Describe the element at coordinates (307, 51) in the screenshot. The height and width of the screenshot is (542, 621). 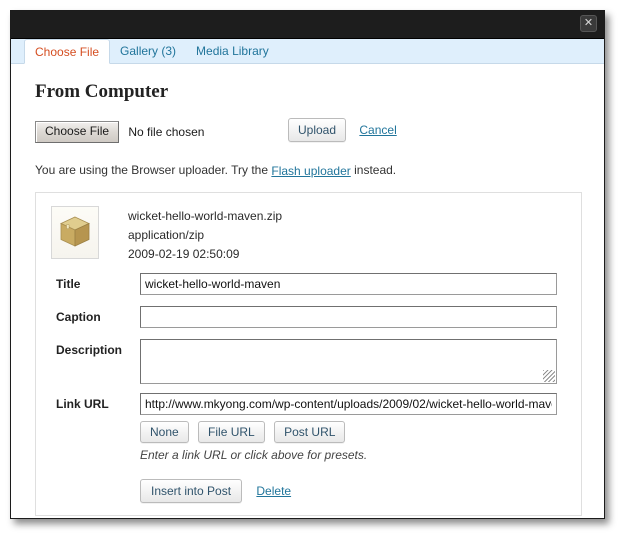
I see `tab-bar: Choose File Gallery (3) Media Library` at that location.